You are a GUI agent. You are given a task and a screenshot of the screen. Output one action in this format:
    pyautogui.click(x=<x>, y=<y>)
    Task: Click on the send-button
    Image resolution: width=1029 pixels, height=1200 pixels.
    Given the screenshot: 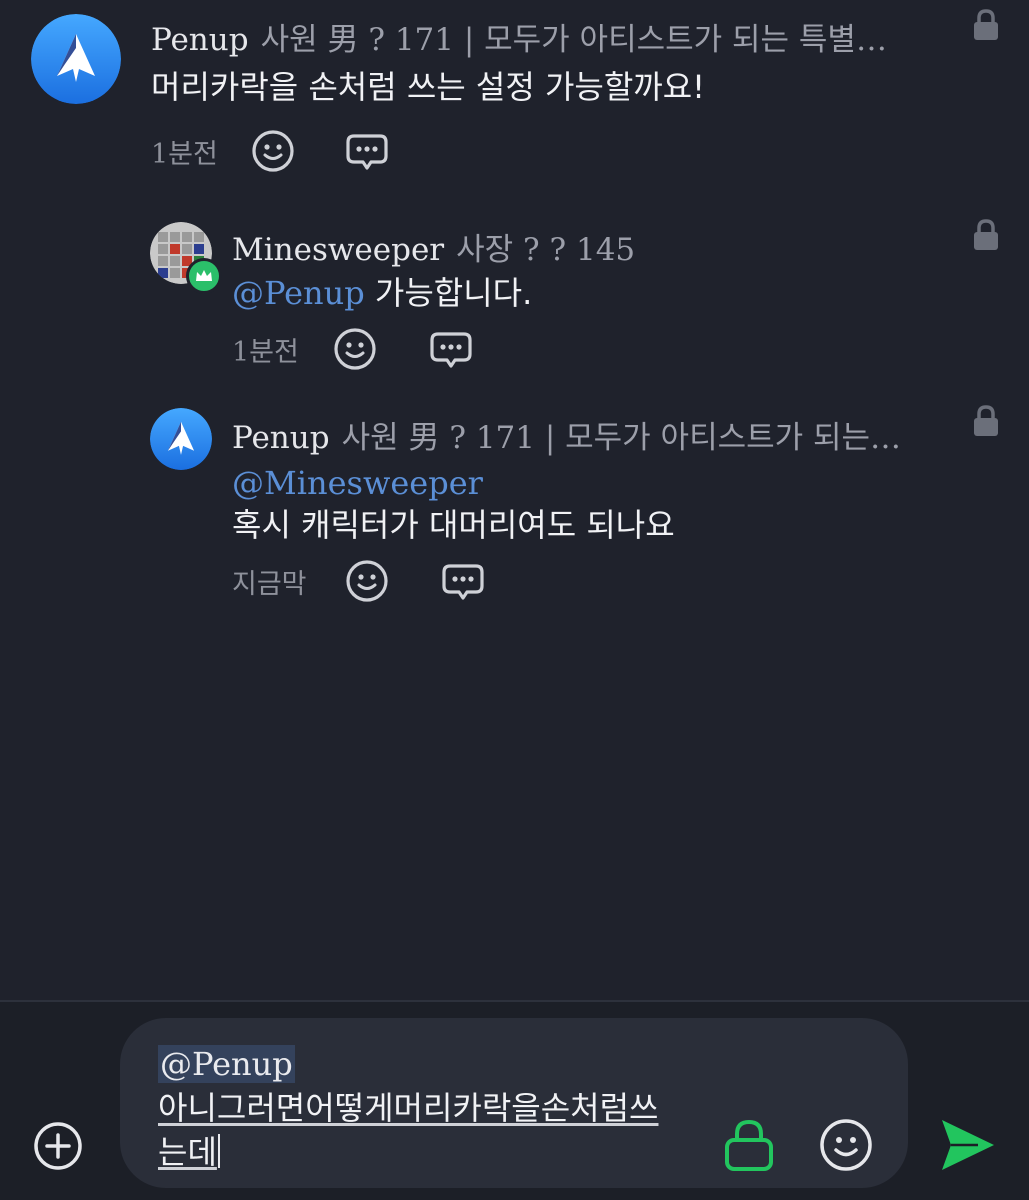 What is the action you would take?
    pyautogui.click(x=968, y=1145)
    